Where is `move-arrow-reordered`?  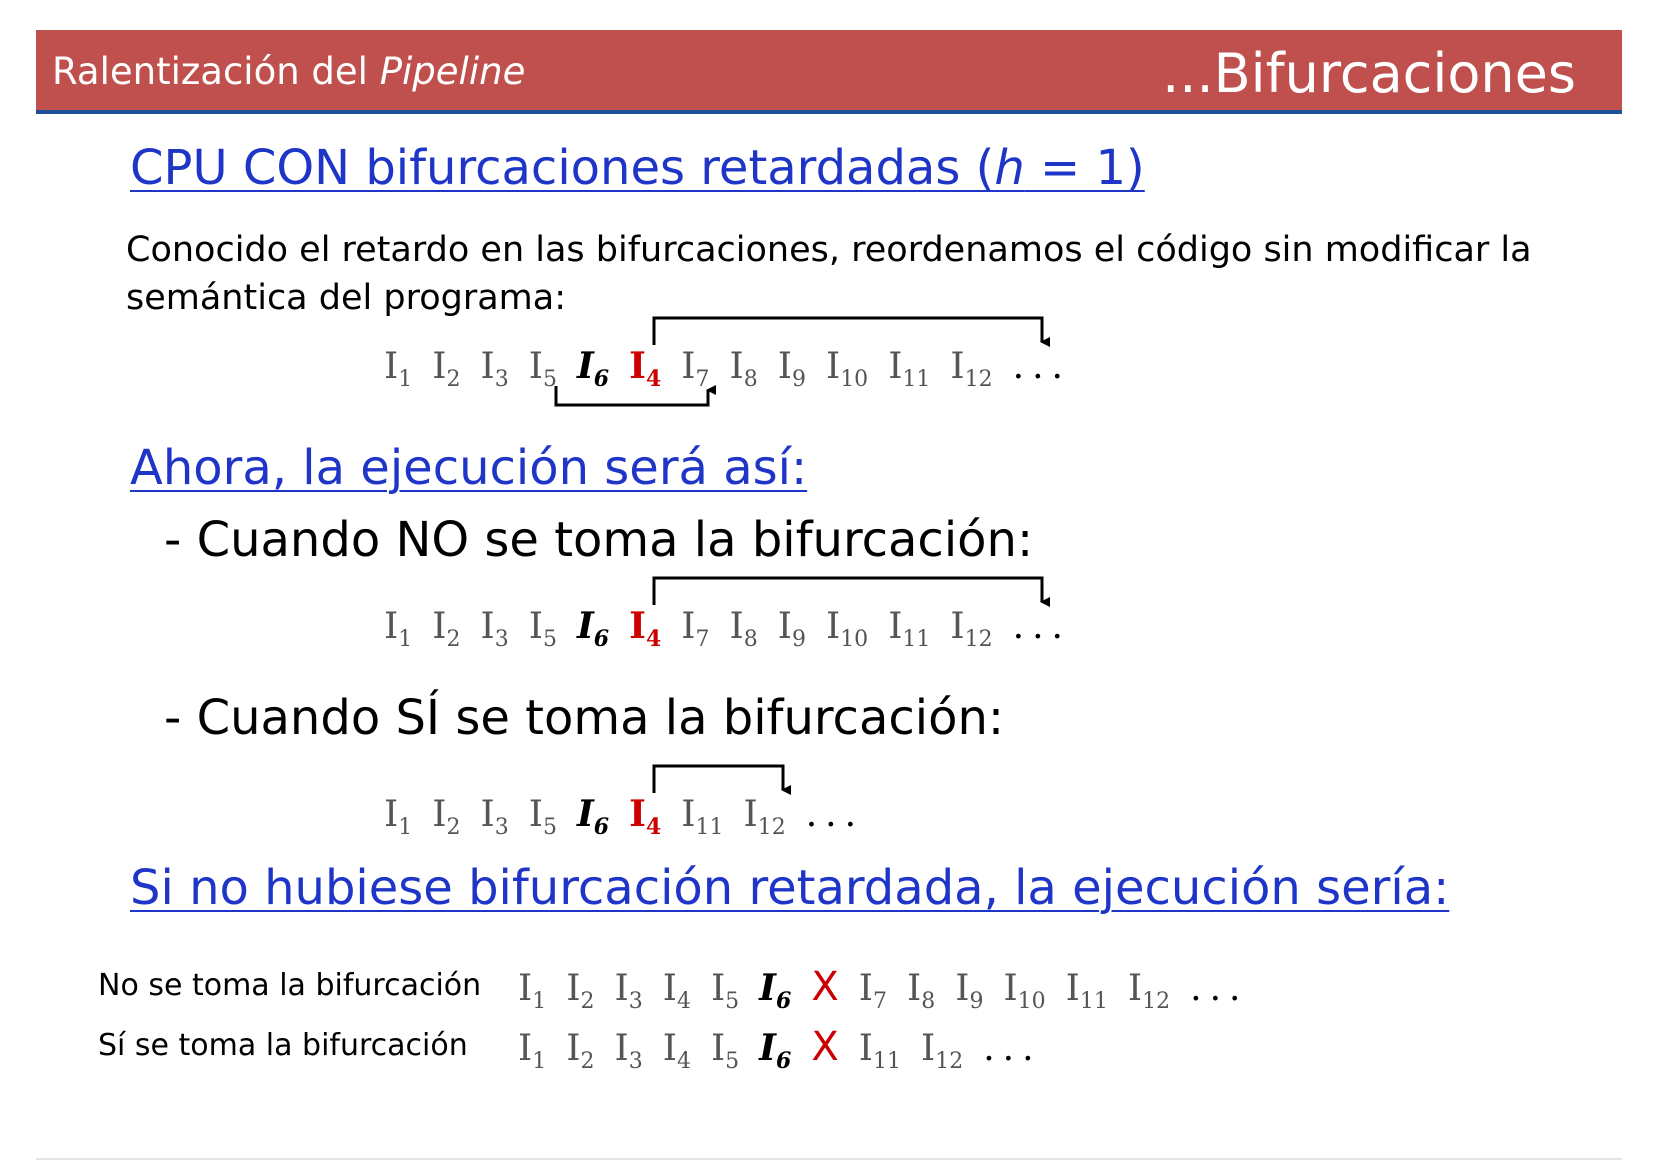 move-arrow-reordered is located at coordinates (635, 396).